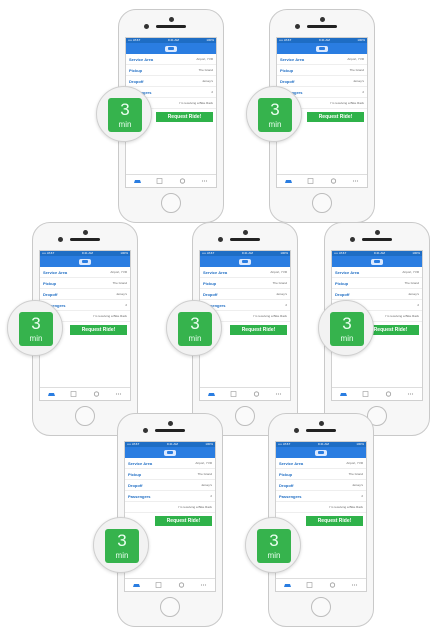 This screenshot has height=636, width=441. Describe the element at coordinates (363, 92) in the screenshot. I see `row-value: 2` at that location.